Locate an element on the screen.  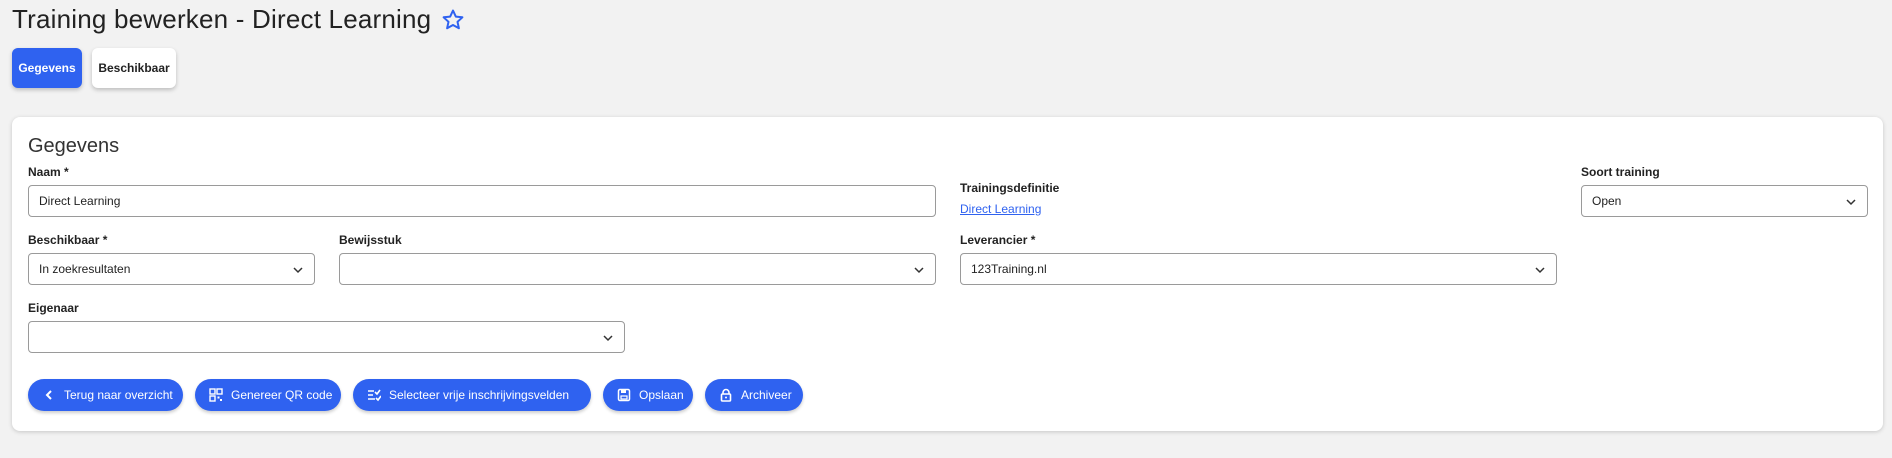
checklist-icon is located at coordinates (374, 395).